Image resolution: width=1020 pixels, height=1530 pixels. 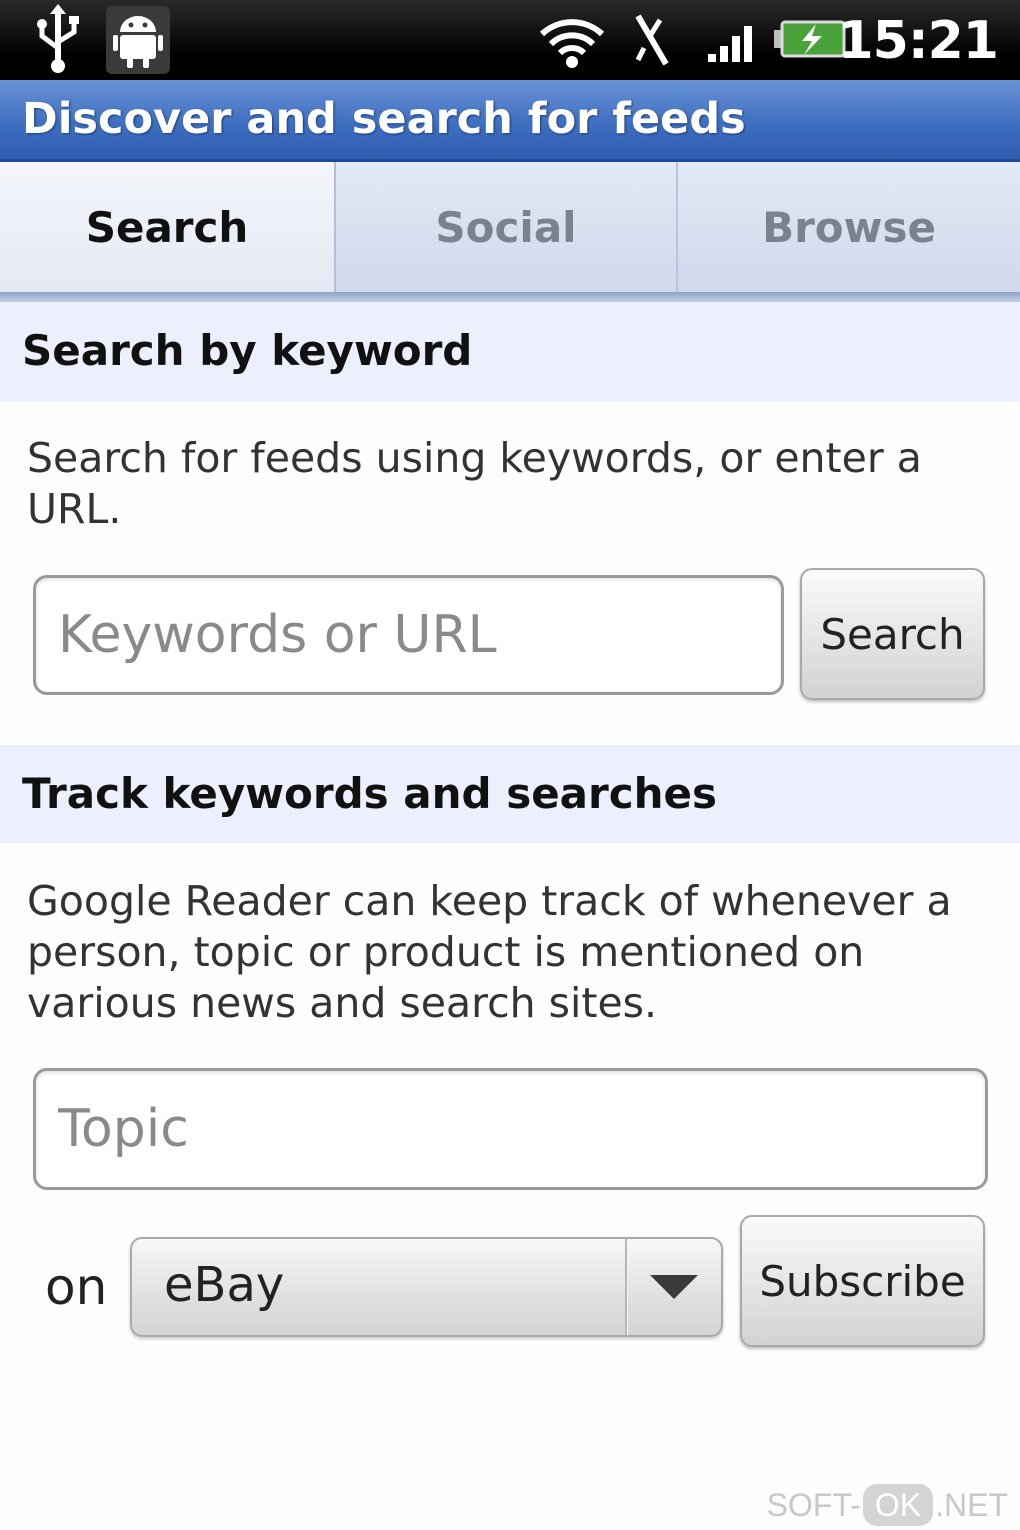 I want to click on watermark-left: SOFT-, so click(x=813, y=1504).